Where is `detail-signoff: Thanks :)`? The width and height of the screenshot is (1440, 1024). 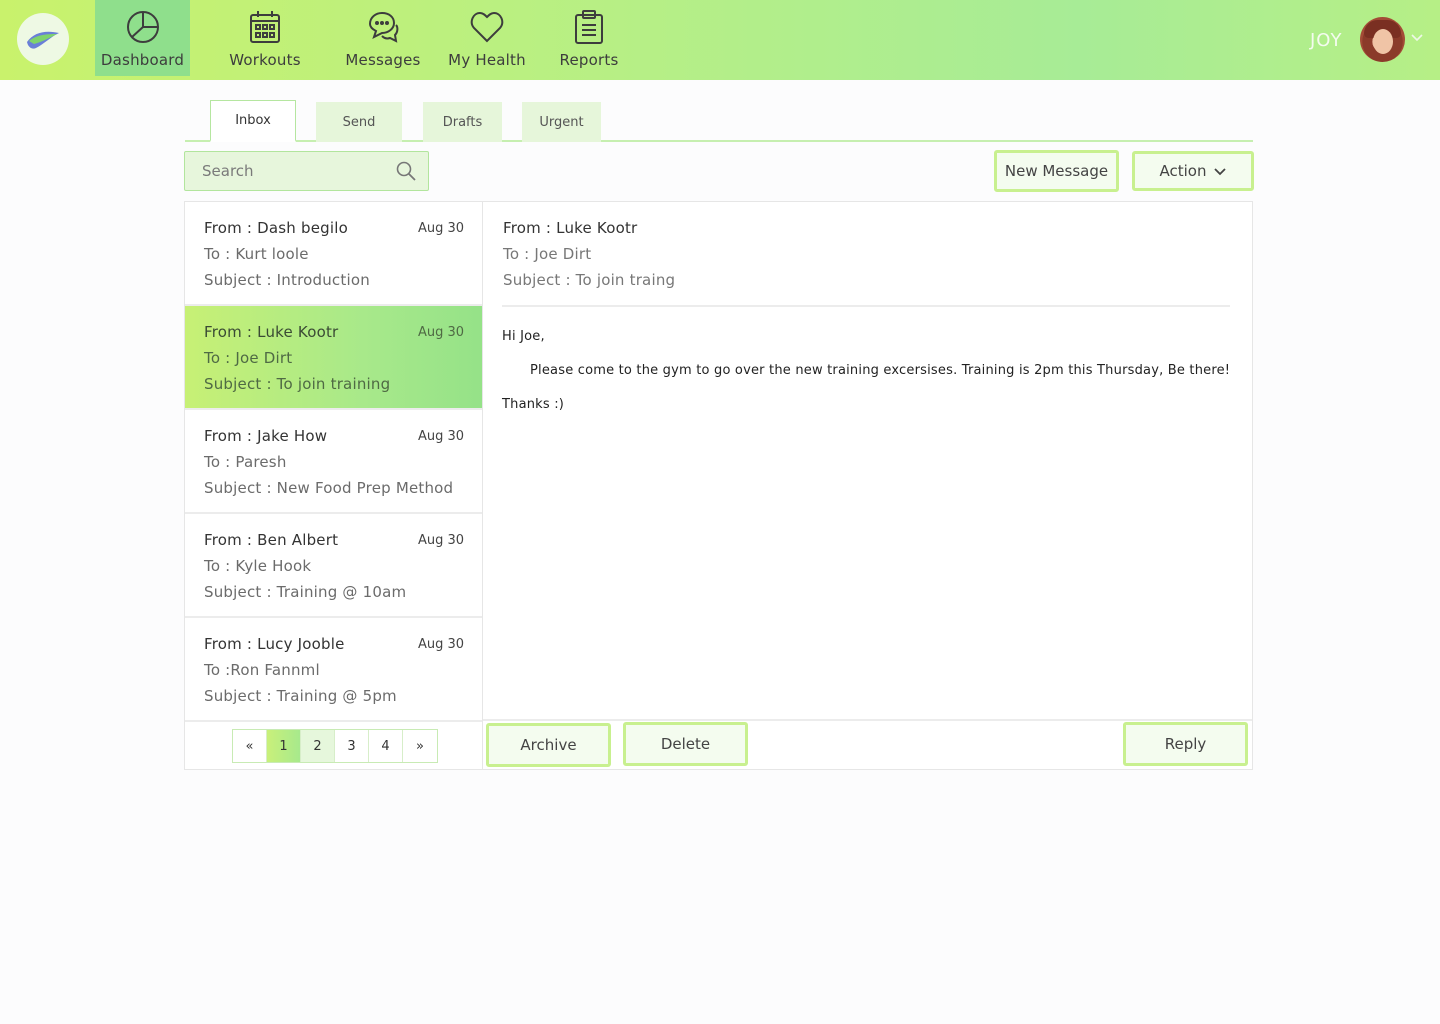 detail-signoff: Thanks :) is located at coordinates (533, 404).